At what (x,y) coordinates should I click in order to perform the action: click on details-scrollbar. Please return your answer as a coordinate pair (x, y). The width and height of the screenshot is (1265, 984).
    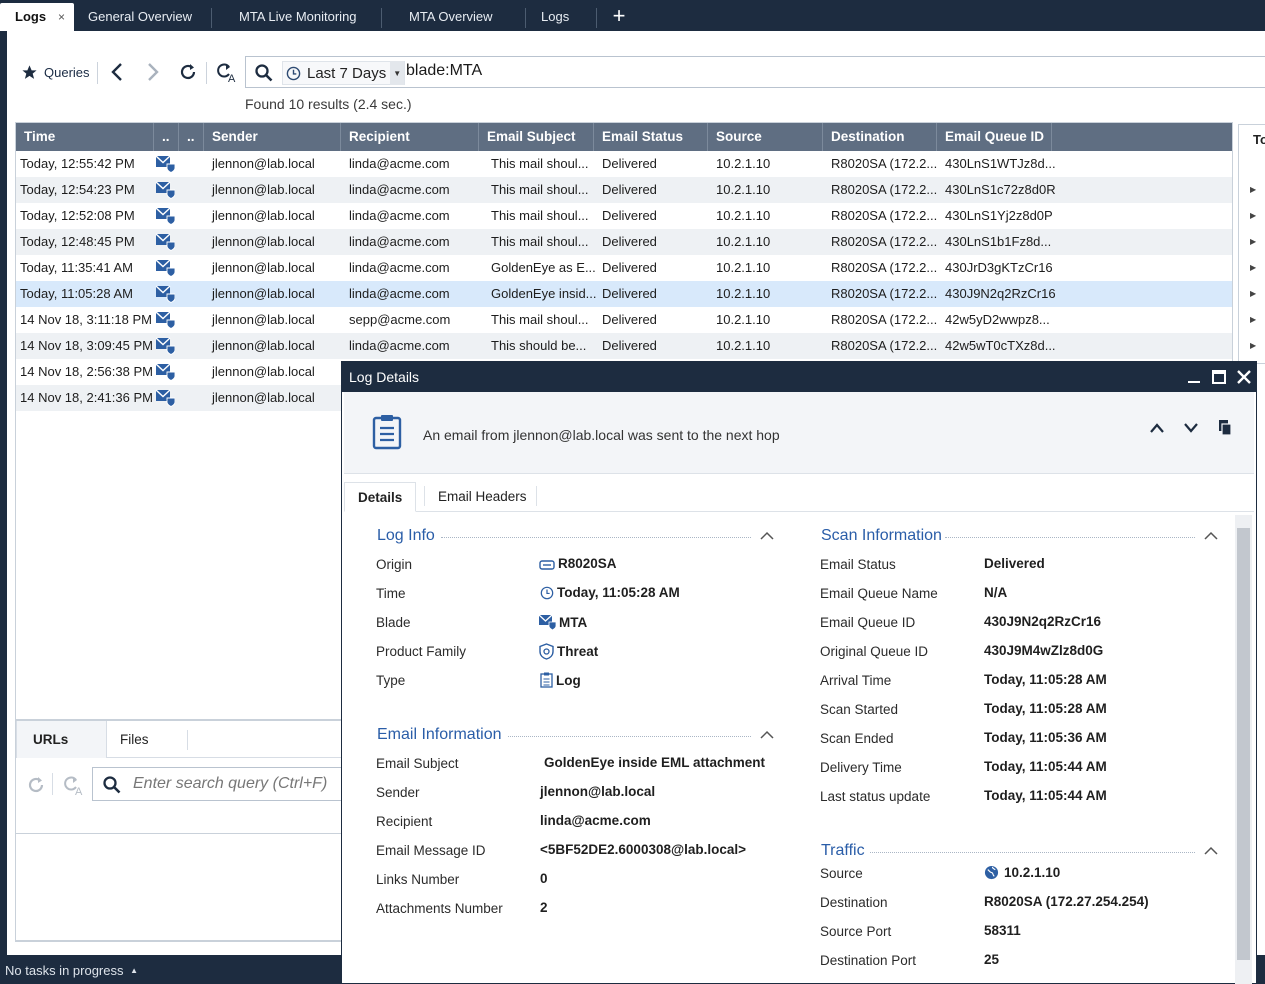
    Looking at the image, I should click on (1243, 749).